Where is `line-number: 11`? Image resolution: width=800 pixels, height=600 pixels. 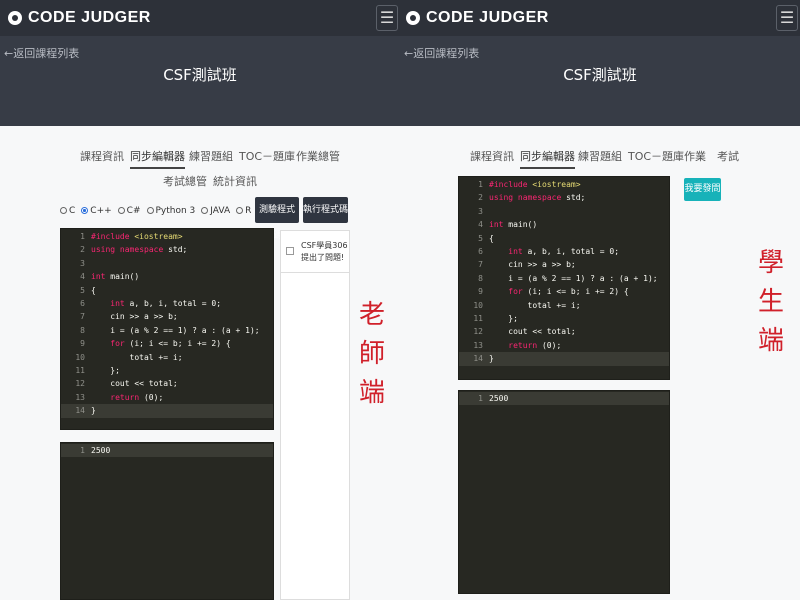
line-number: 11 is located at coordinates (478, 318).